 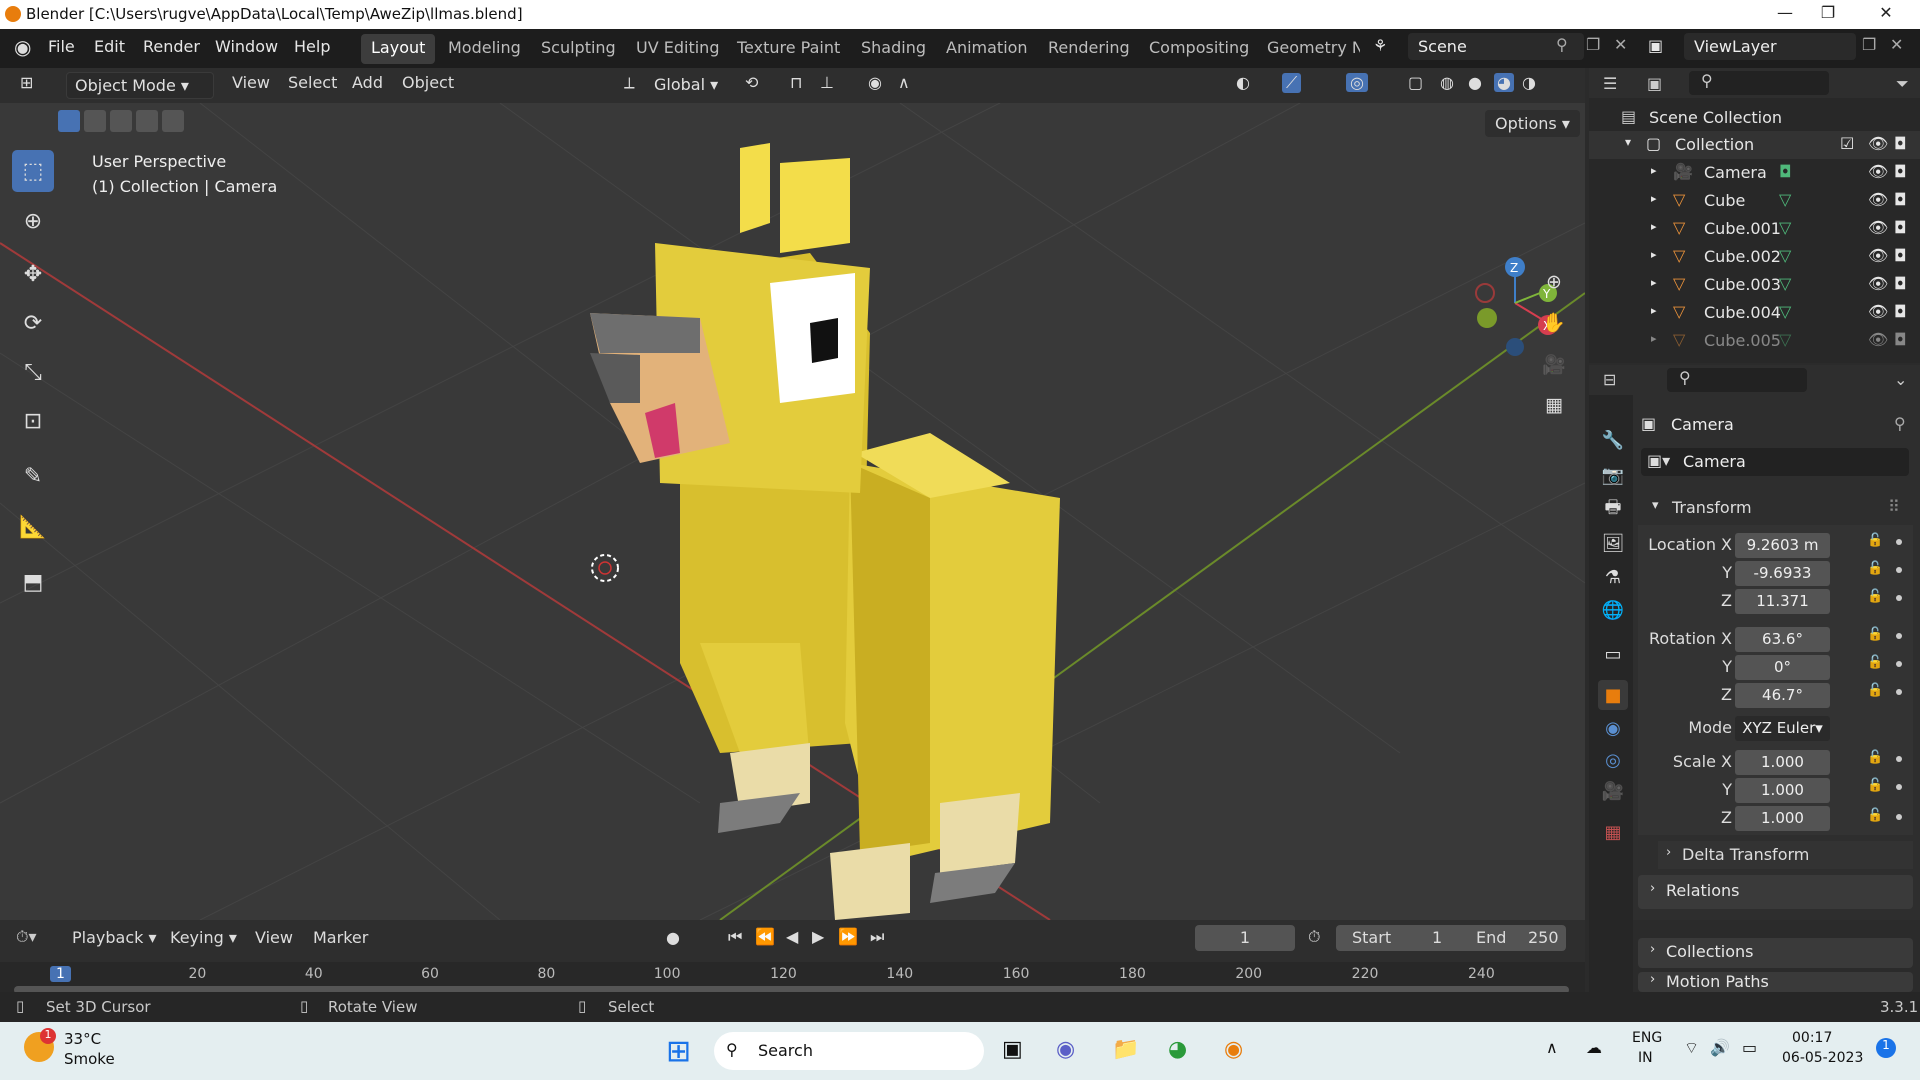 What do you see at coordinates (1415, 82) in the screenshot?
I see `xray-icon: ▢` at bounding box center [1415, 82].